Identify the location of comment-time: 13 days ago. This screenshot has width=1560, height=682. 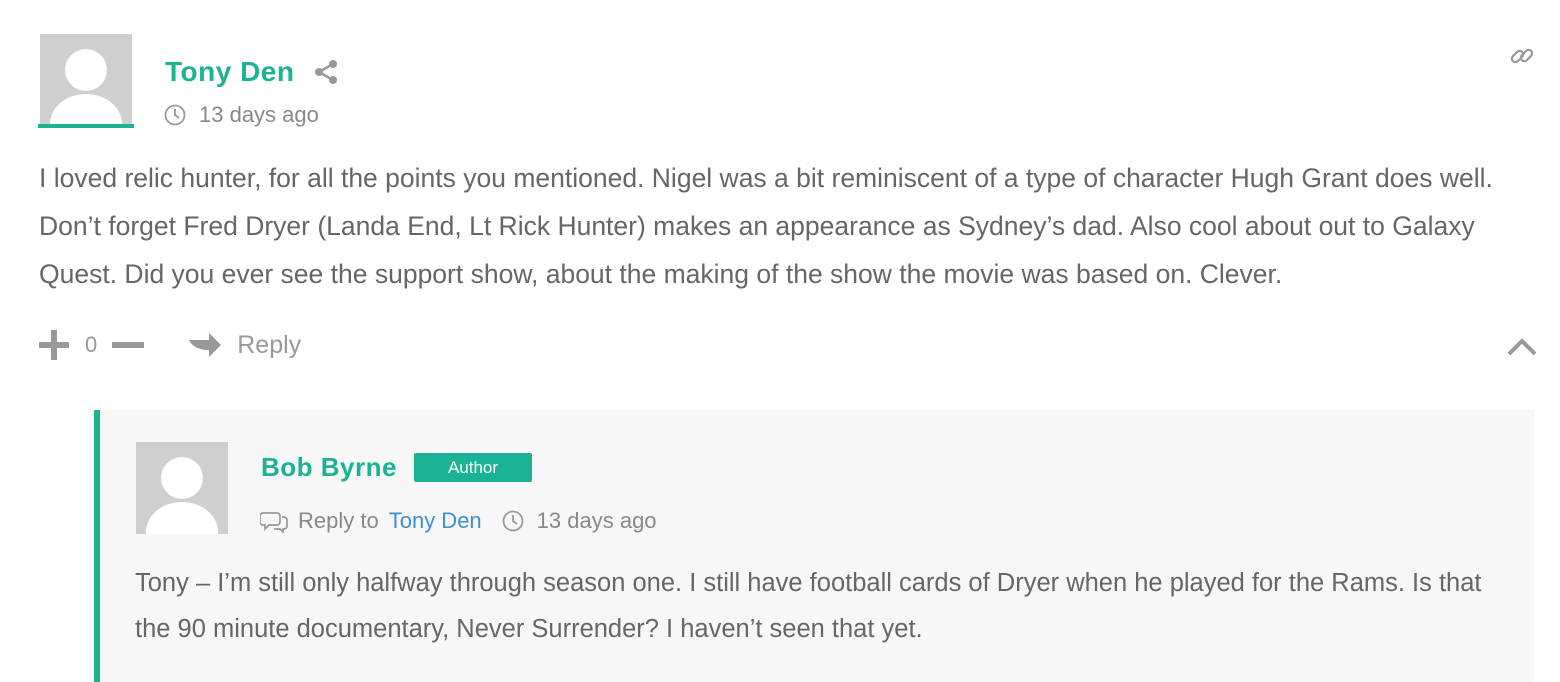
(259, 115).